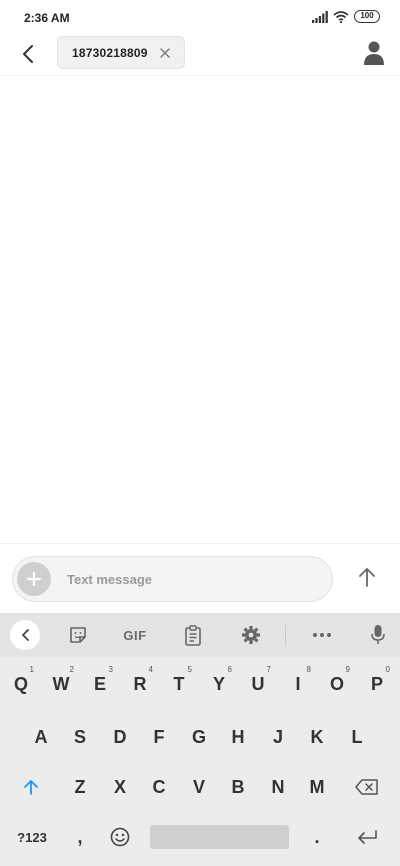 This screenshot has height=866, width=400. Describe the element at coordinates (278, 787) in the screenshot. I see `key-n: N` at that location.